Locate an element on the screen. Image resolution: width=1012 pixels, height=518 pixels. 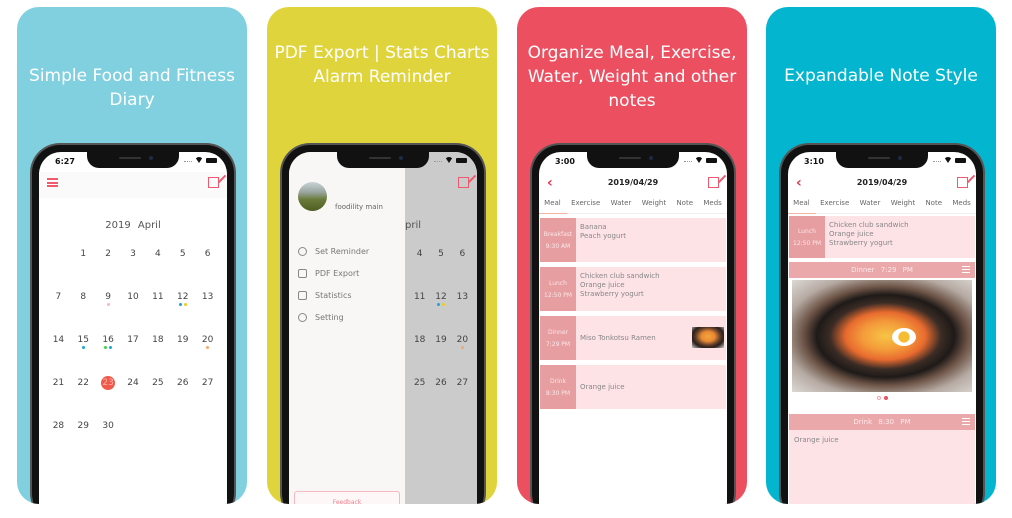
calendar-day: 21 is located at coordinates (58, 385).